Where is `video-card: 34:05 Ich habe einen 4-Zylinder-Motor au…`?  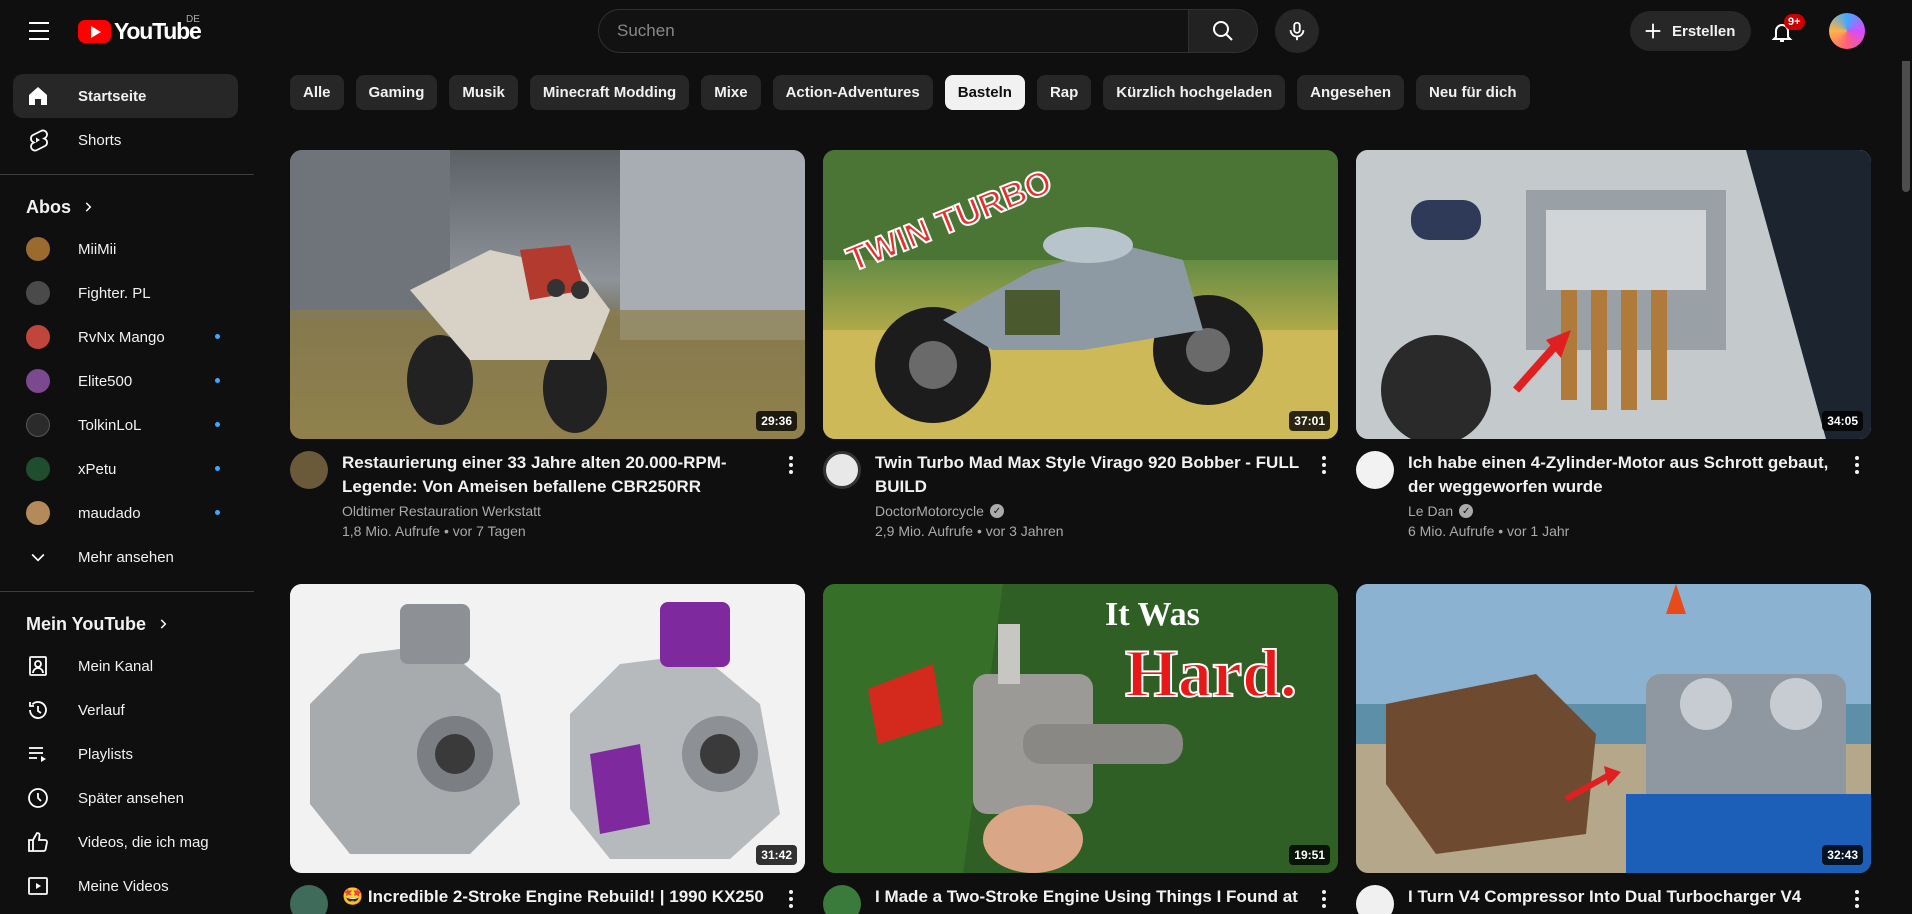
video-card: 34:05 Ich habe einen 4-Zylinder-Motor au… is located at coordinates (1613, 344).